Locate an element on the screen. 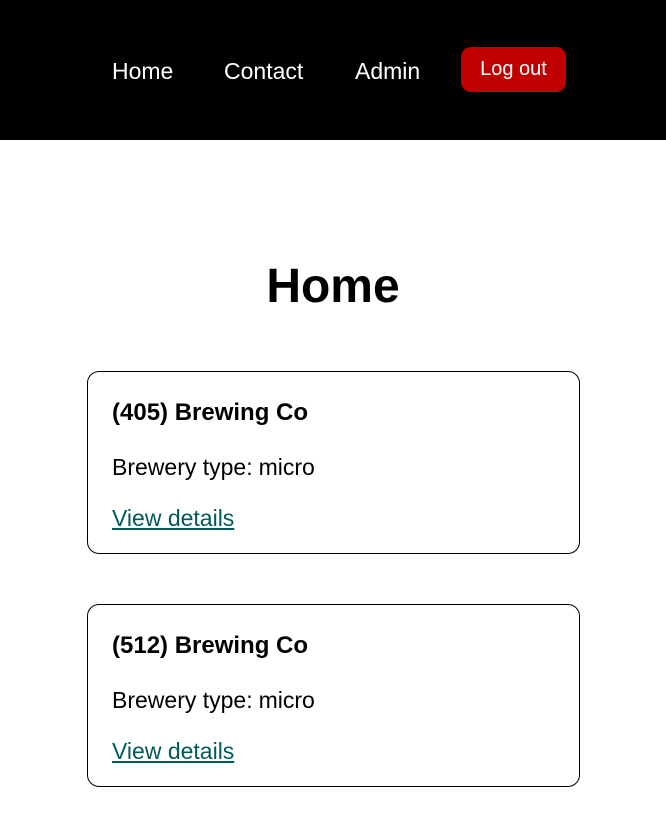  nav-link-contact: Contact is located at coordinates (263, 71).